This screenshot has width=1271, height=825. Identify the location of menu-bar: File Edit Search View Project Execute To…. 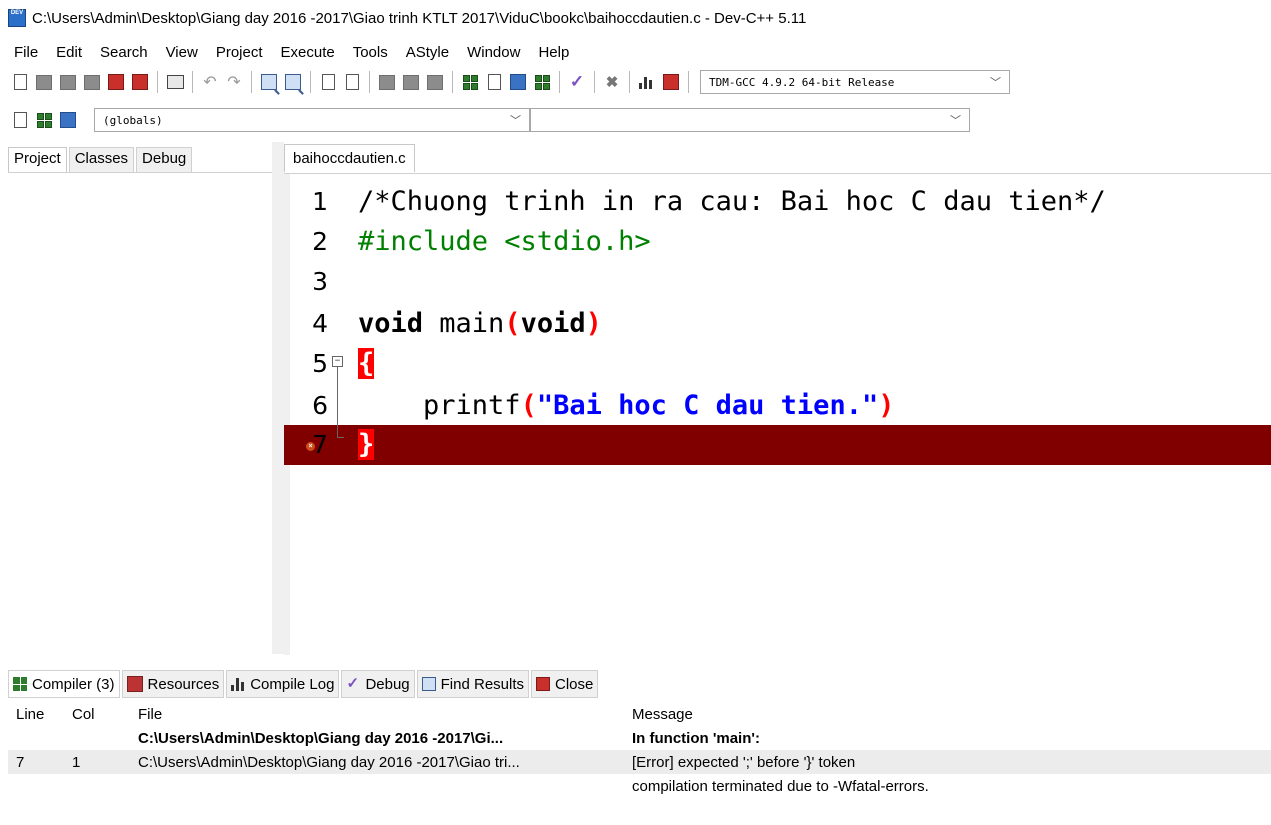
(287, 52).